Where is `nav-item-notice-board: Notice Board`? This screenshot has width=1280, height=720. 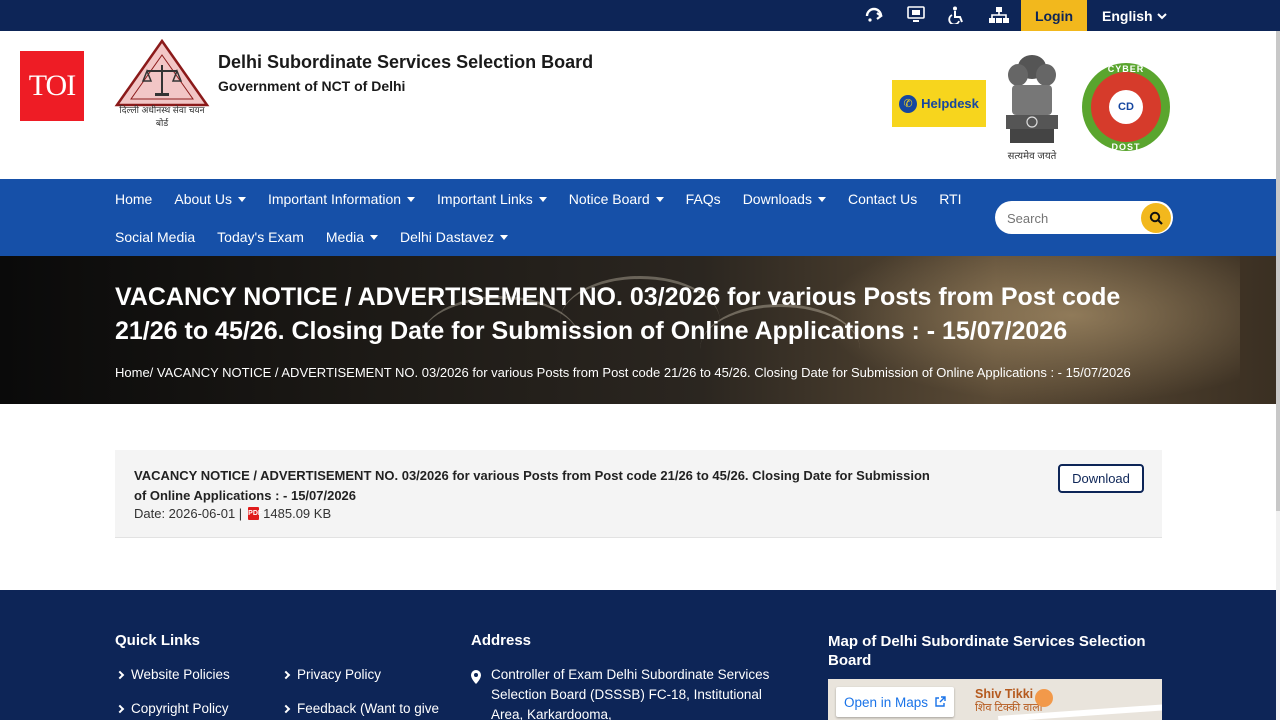 nav-item-notice-board: Notice Board is located at coordinates (616, 199).